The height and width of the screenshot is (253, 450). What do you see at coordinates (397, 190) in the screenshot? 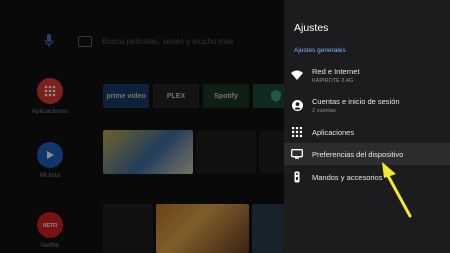
I see `annotation-arrow-icon` at bounding box center [397, 190].